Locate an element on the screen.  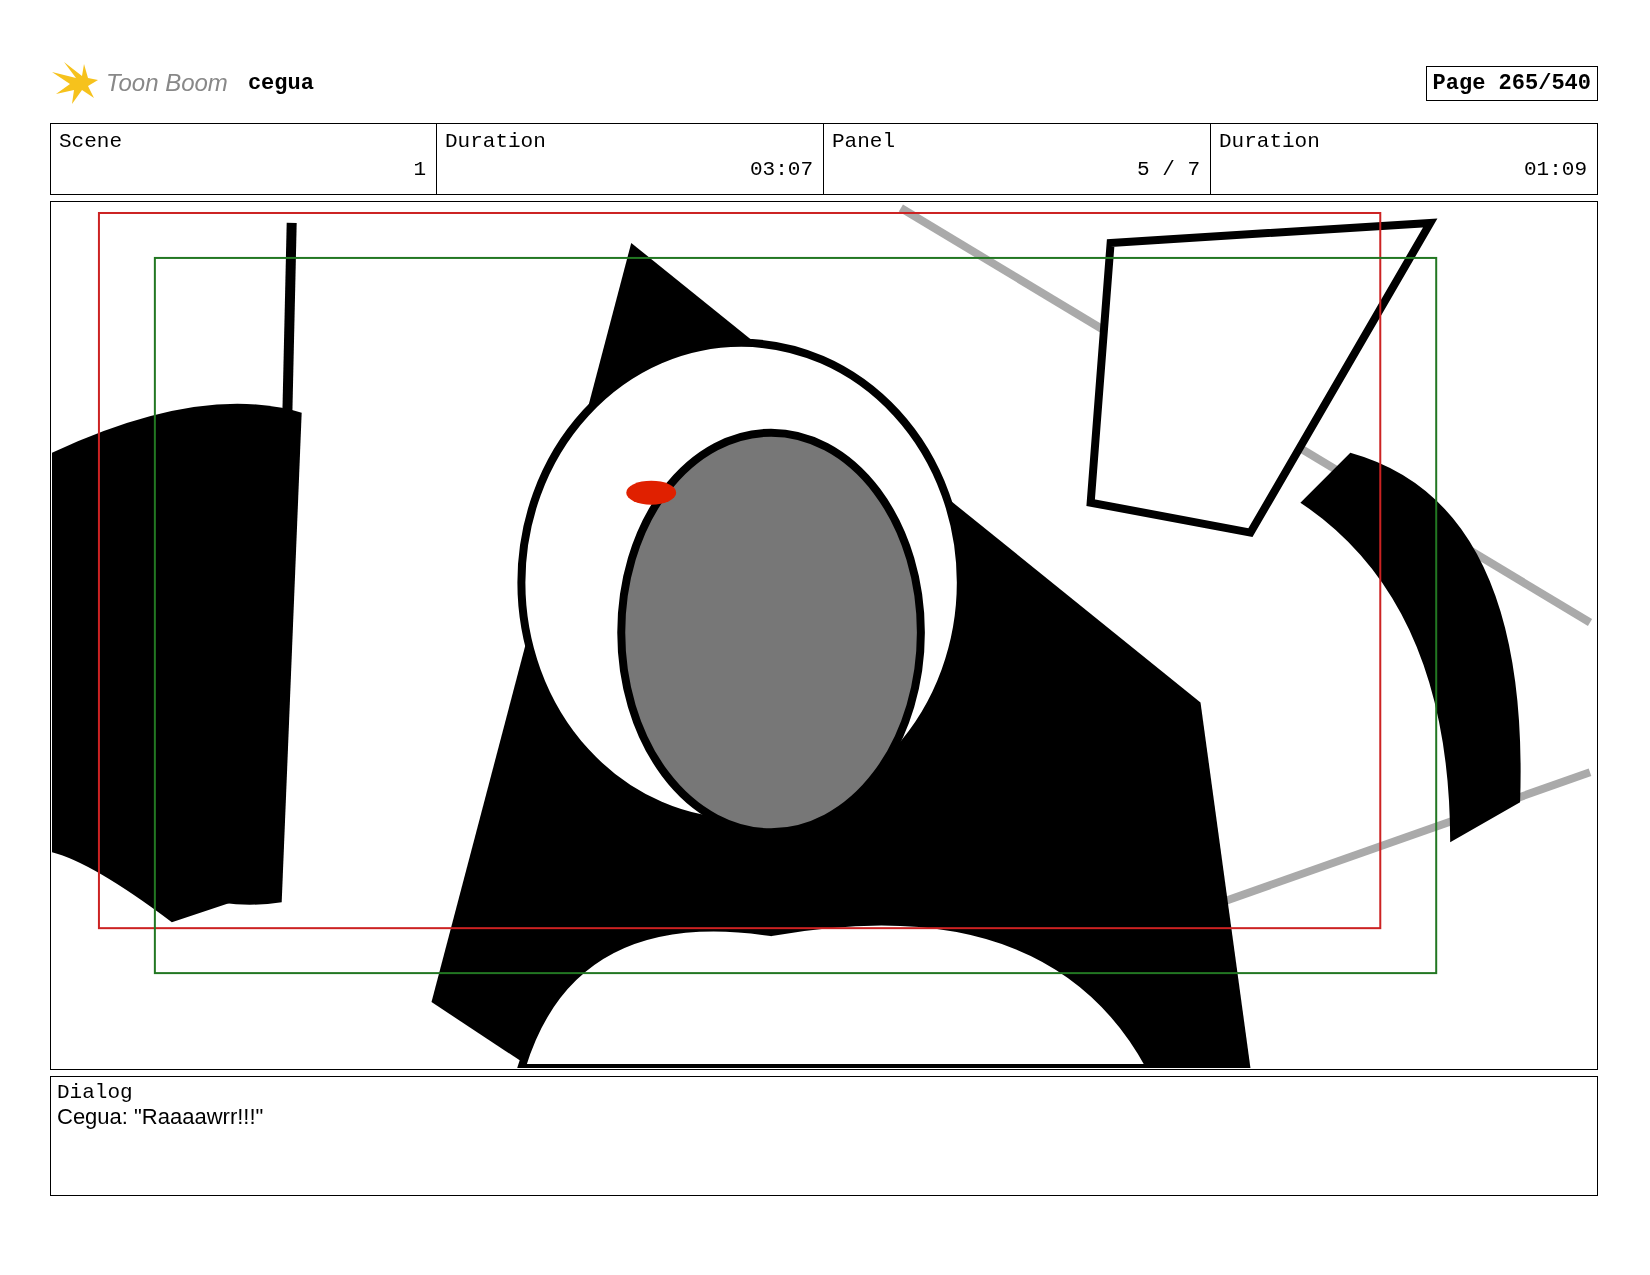
info-value: 01:09 is located at coordinates (1555, 170).